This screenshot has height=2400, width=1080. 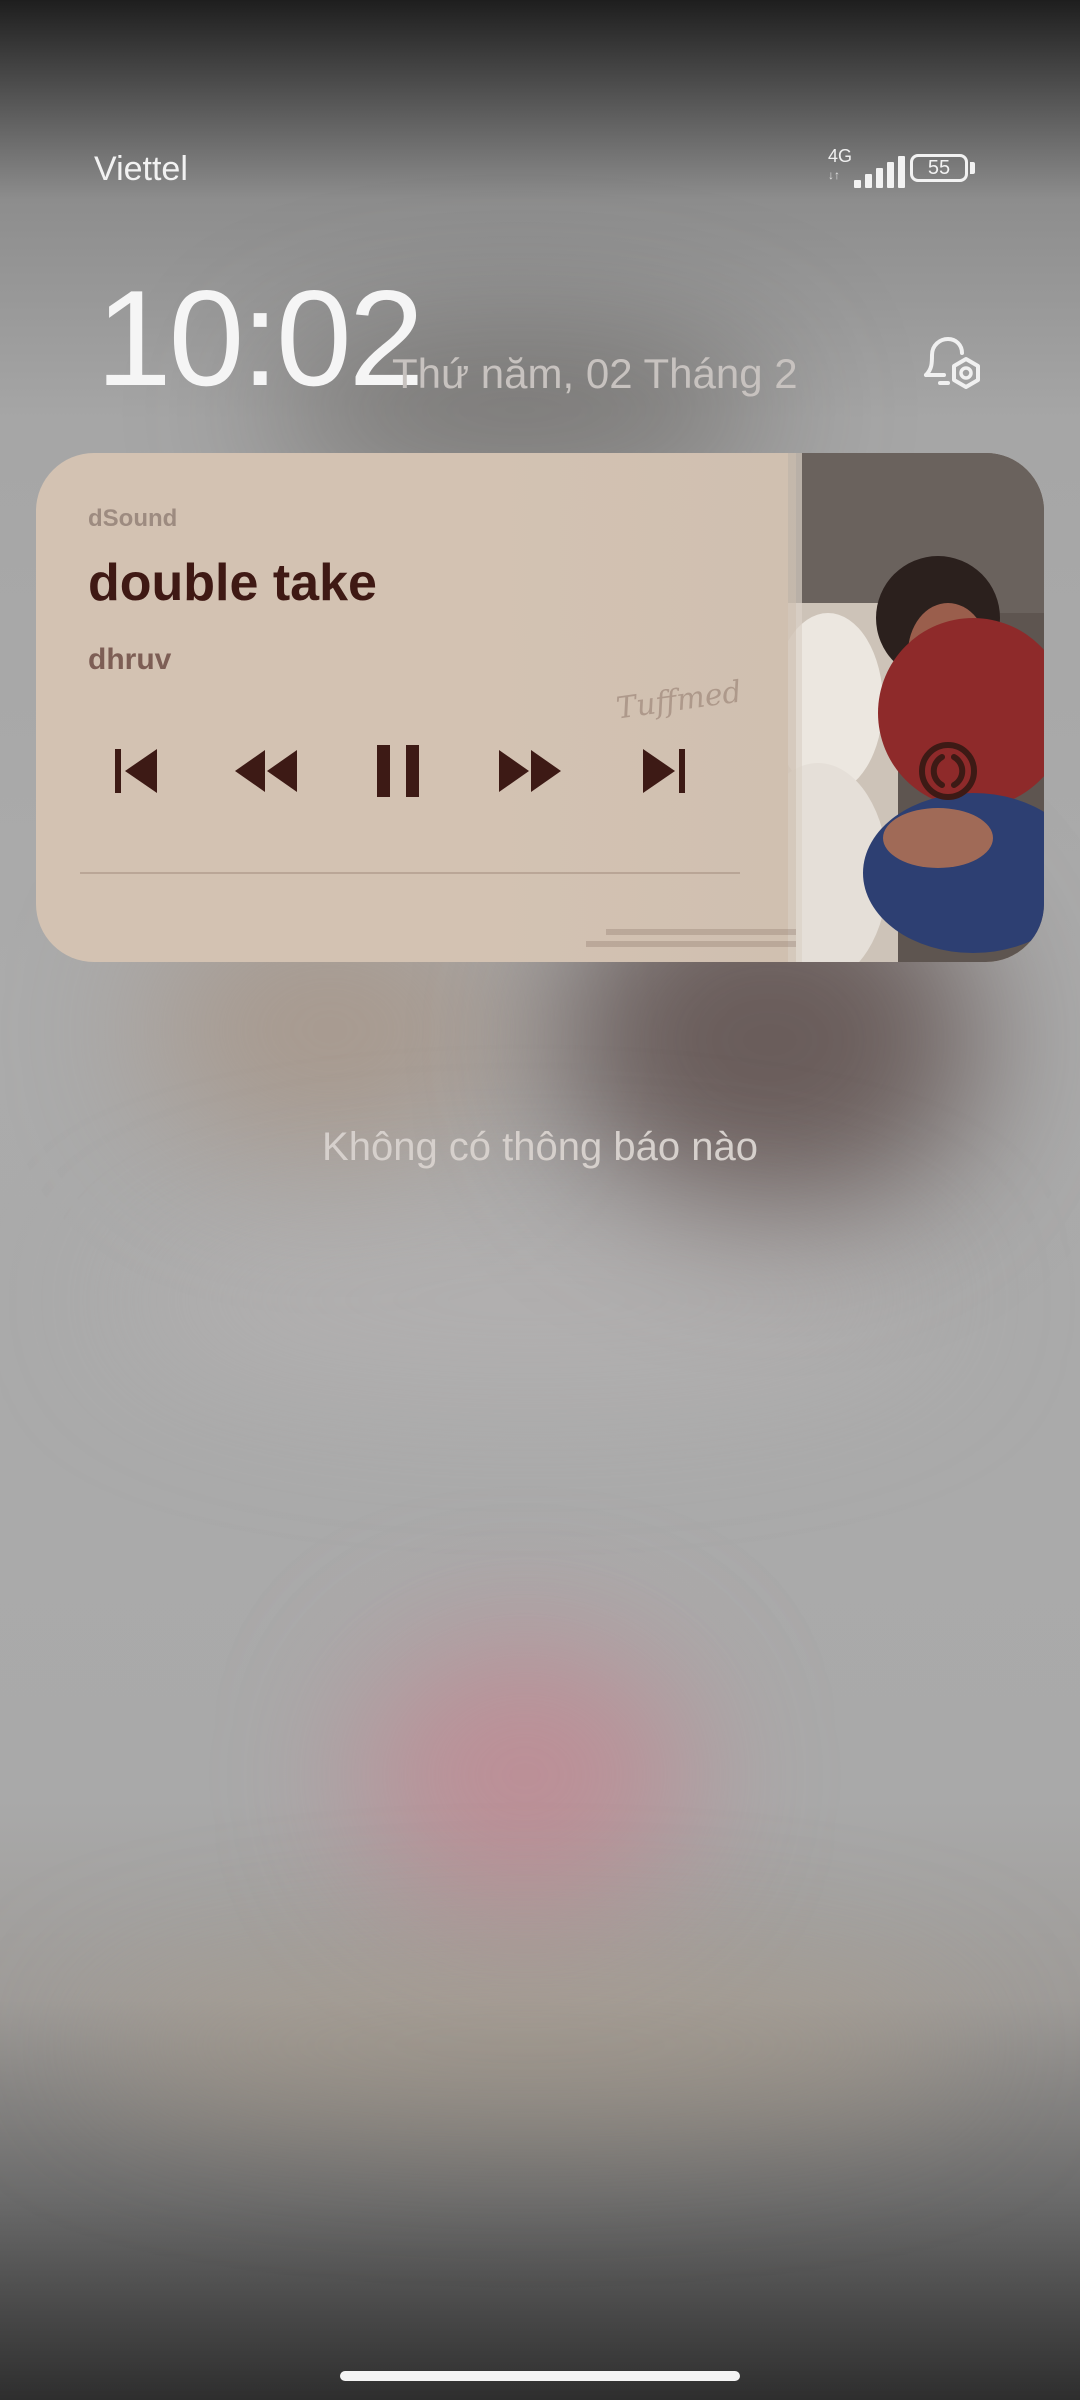 What do you see at coordinates (972, 168) in the screenshot?
I see `battery-tip` at bounding box center [972, 168].